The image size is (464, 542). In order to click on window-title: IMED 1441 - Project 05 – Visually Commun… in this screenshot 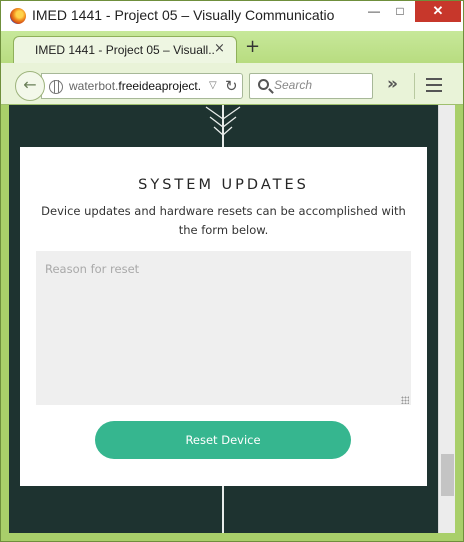, I will do `click(183, 15)`.